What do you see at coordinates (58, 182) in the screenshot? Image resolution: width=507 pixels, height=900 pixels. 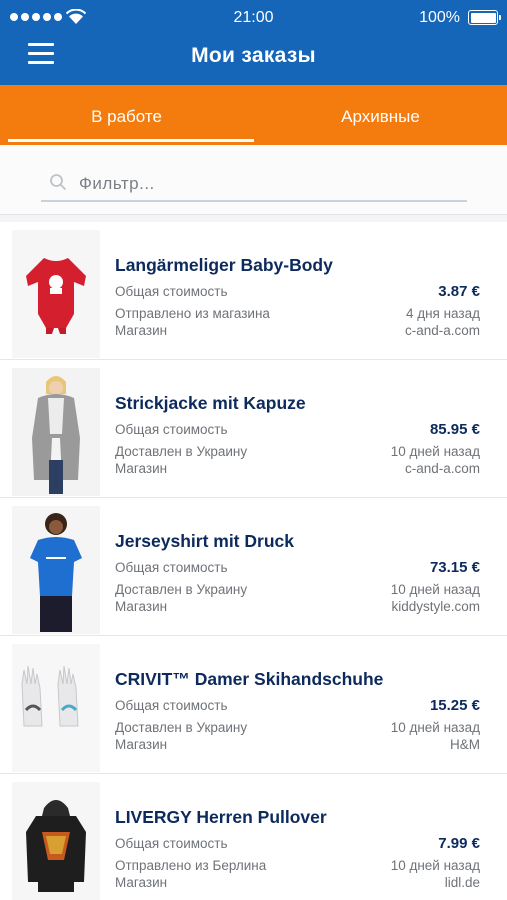 I see `search-icon` at bounding box center [58, 182].